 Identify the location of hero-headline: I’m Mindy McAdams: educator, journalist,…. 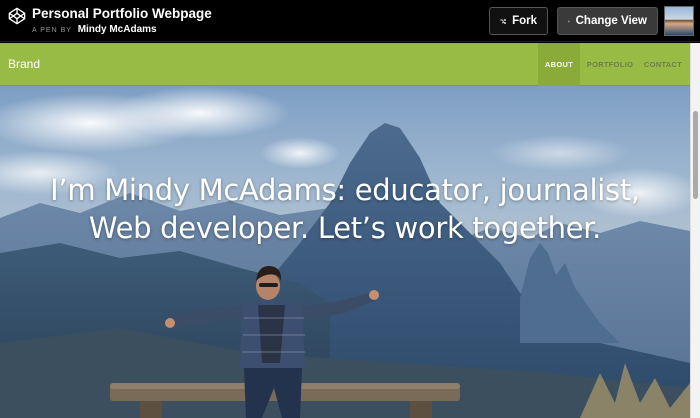
(345, 209).